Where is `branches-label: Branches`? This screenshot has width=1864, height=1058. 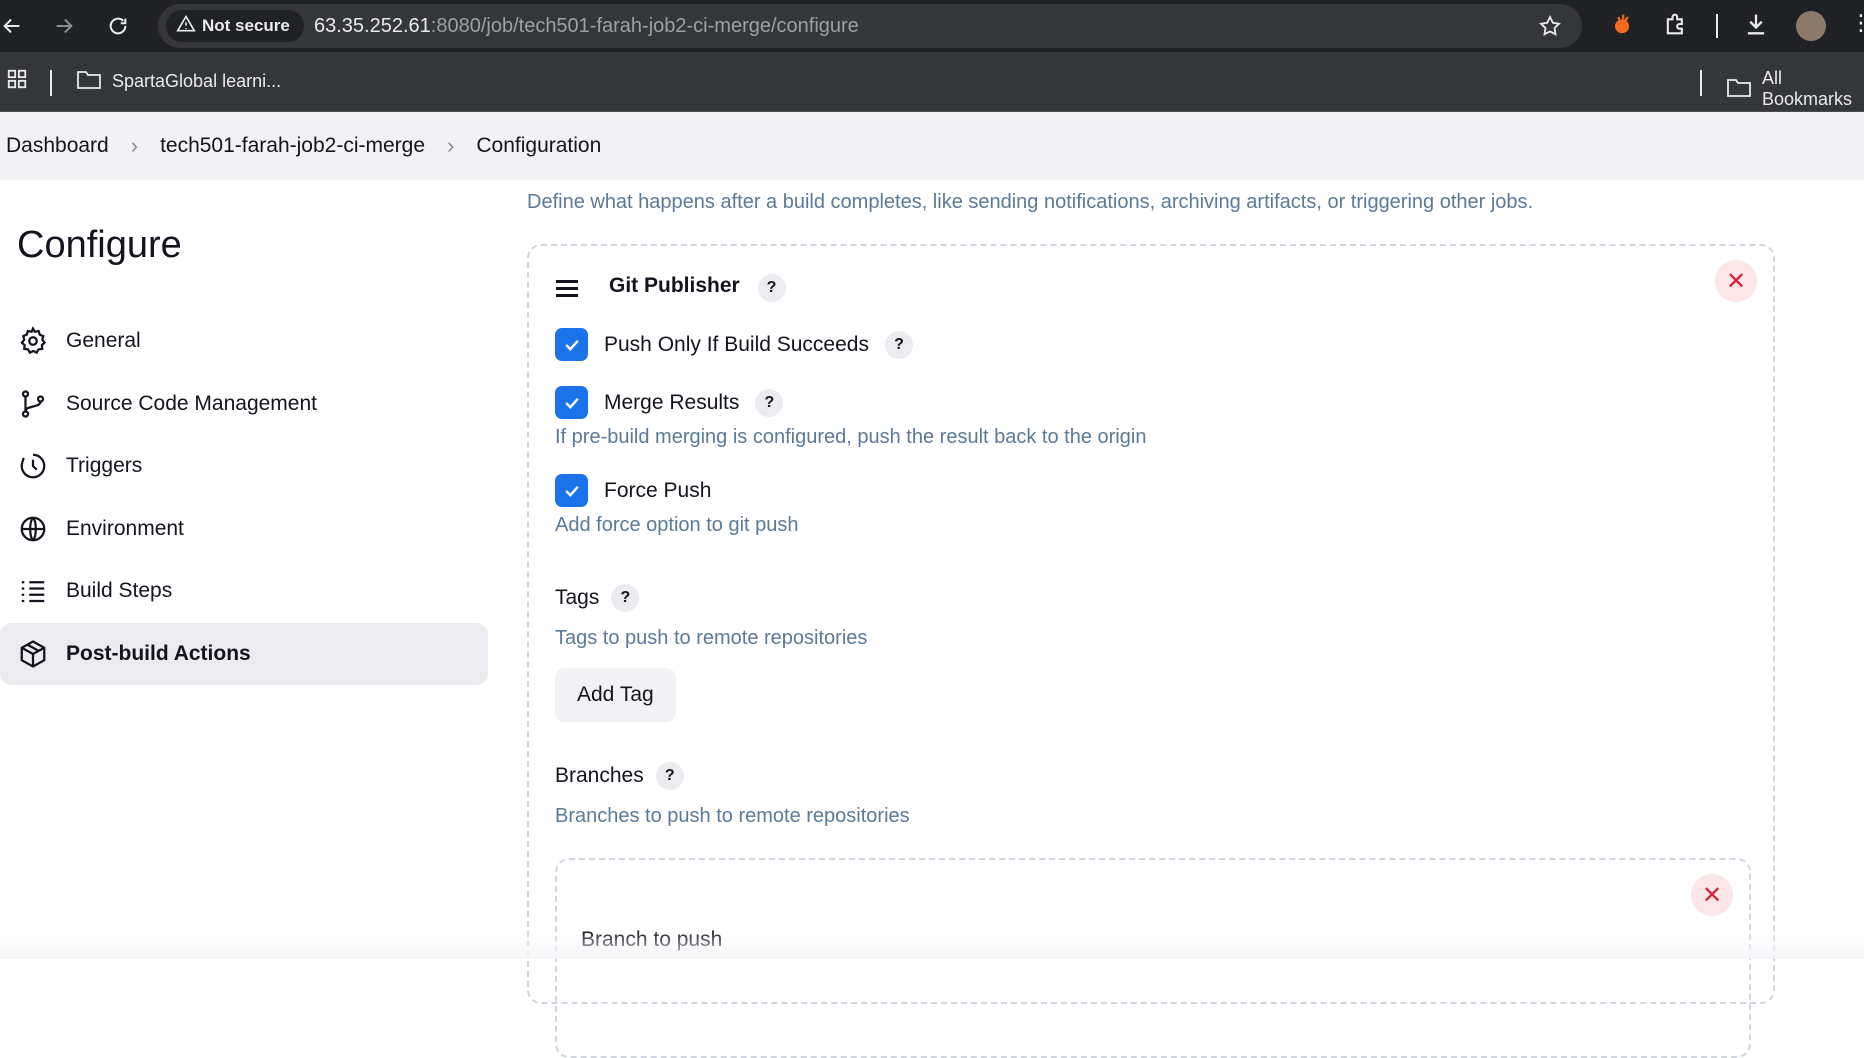
branches-label: Branches is located at coordinates (599, 775).